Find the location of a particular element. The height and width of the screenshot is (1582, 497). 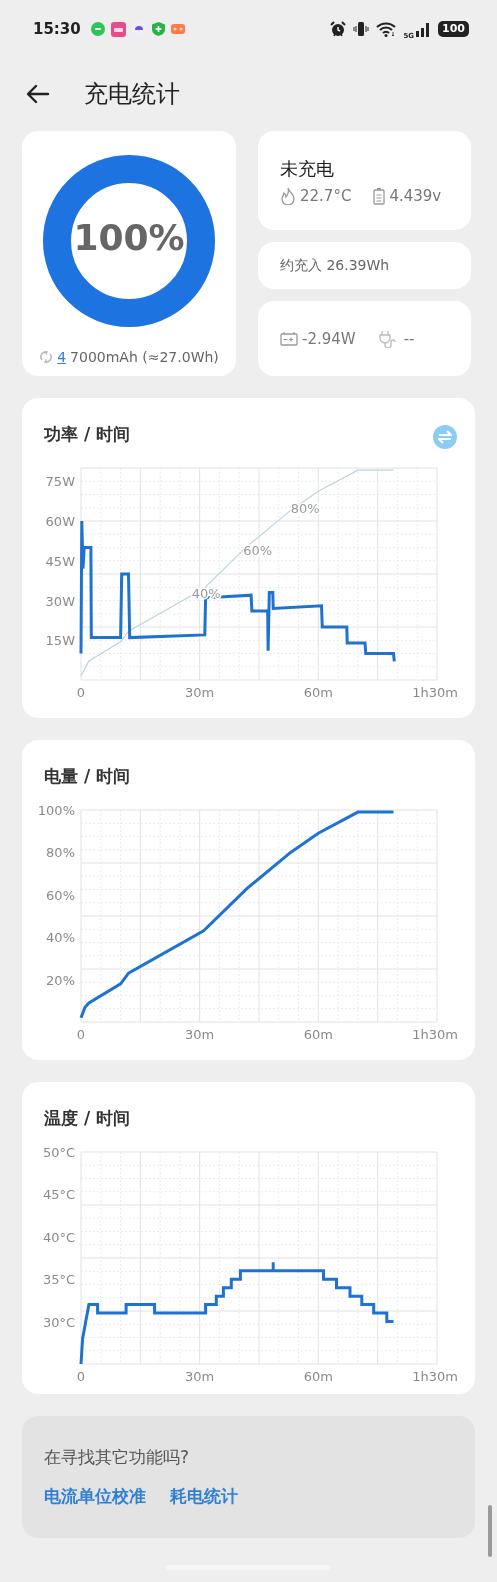

capacity-text: 7000mAh (≈27.0Wh) is located at coordinates (144, 357).